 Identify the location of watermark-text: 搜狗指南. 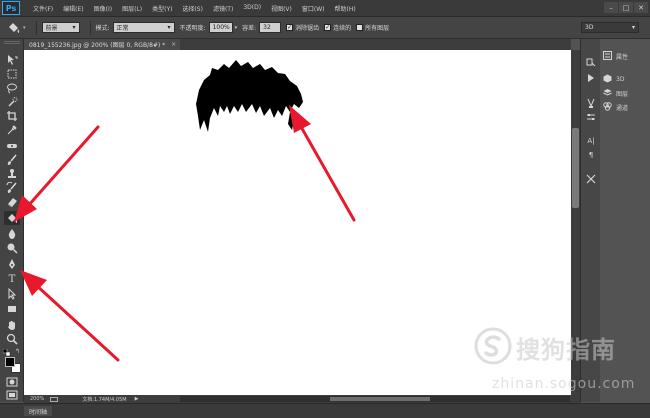
(566, 350).